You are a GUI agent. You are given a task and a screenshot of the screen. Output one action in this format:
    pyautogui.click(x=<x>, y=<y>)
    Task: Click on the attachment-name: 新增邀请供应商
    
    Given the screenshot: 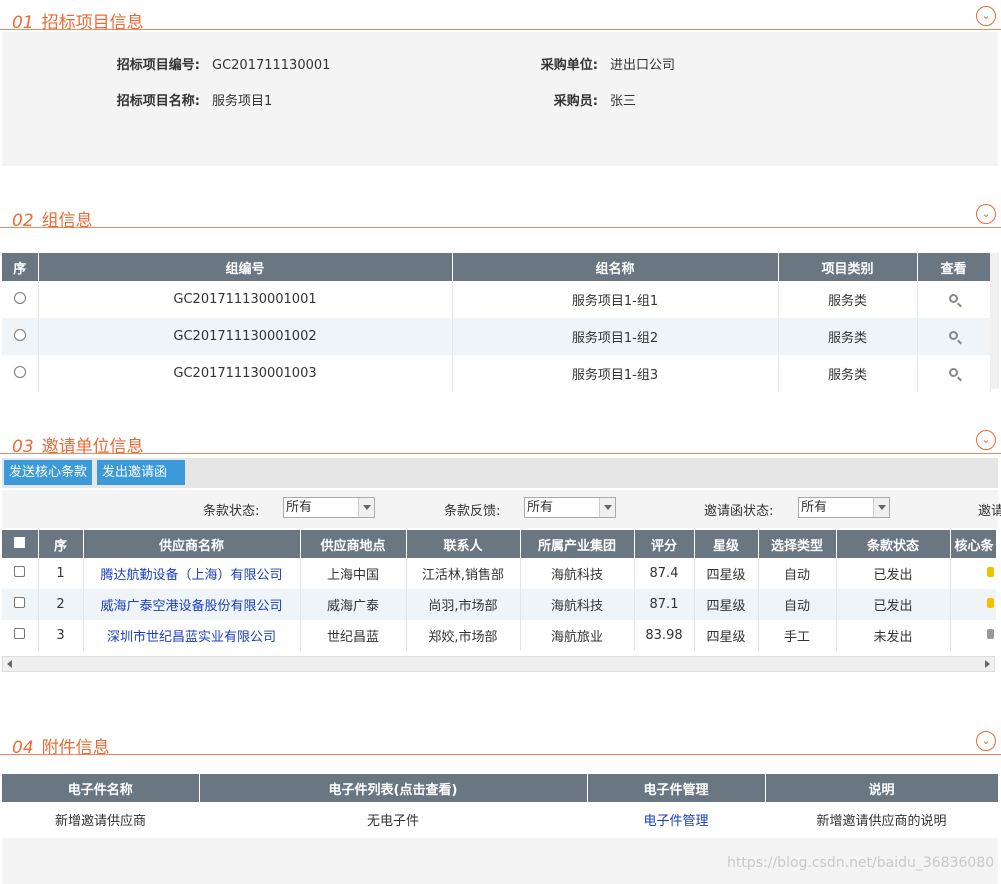 What is the action you would take?
    pyautogui.click(x=100, y=821)
    